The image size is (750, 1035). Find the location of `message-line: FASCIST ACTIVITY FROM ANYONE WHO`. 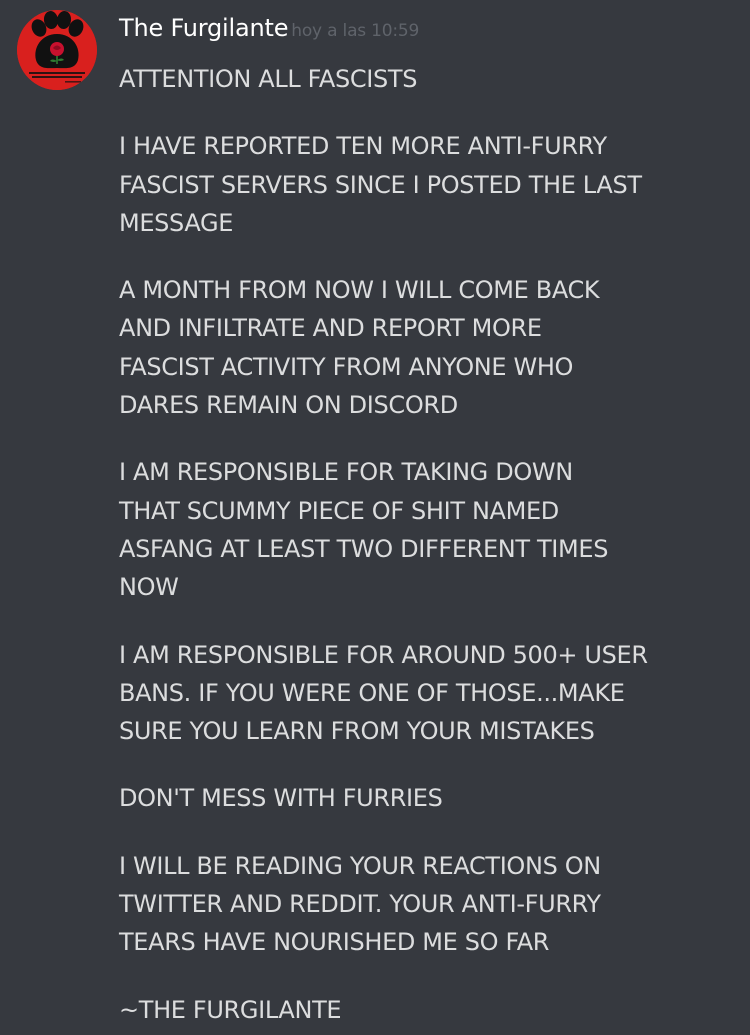

message-line: FASCIST ACTIVITY FROM ANYONE WHO is located at coordinates (346, 366).